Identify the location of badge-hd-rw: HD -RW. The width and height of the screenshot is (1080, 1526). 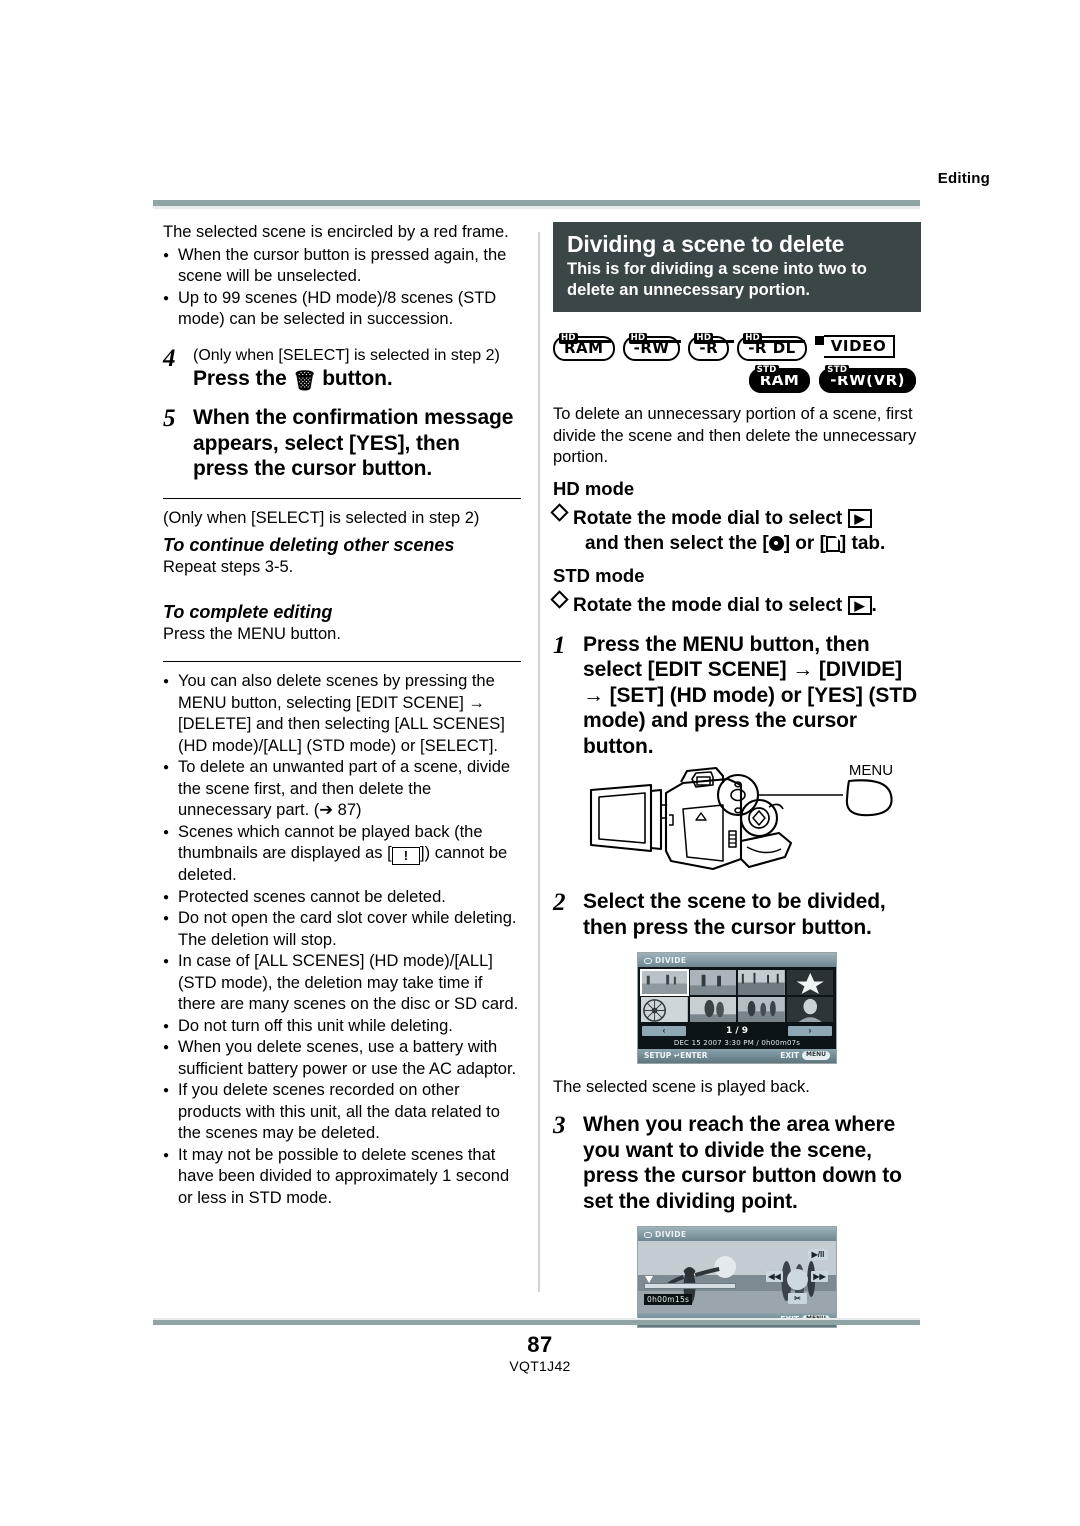
(651, 347).